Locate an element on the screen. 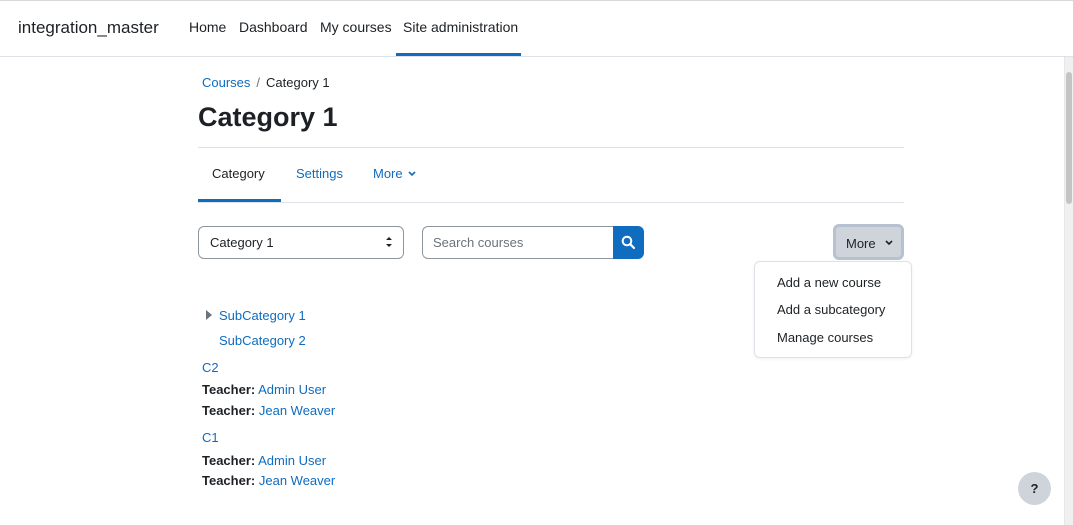 This screenshot has width=1073, height=525. breadcrumb-courses-link: Courses is located at coordinates (226, 82).